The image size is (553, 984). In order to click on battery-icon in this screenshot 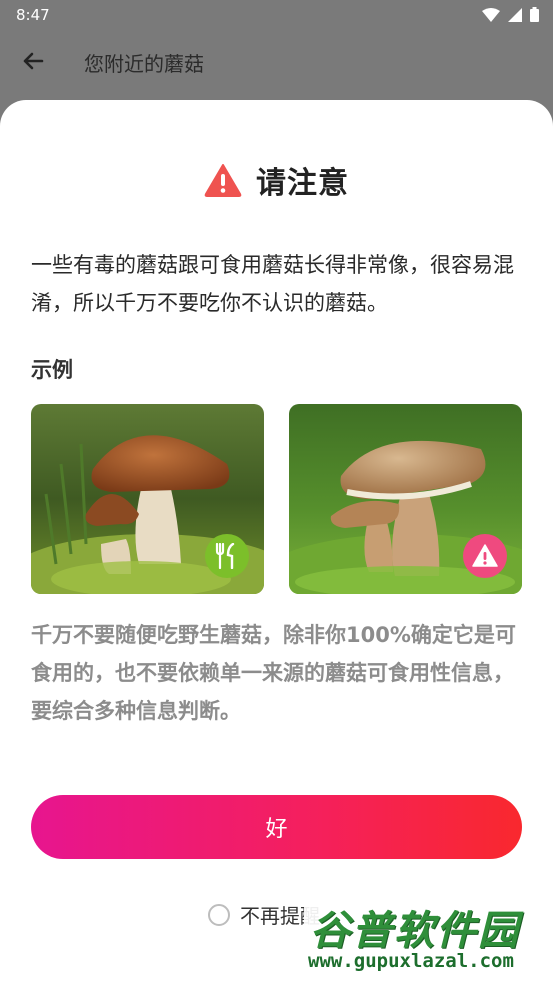, I will do `click(534, 14)`.